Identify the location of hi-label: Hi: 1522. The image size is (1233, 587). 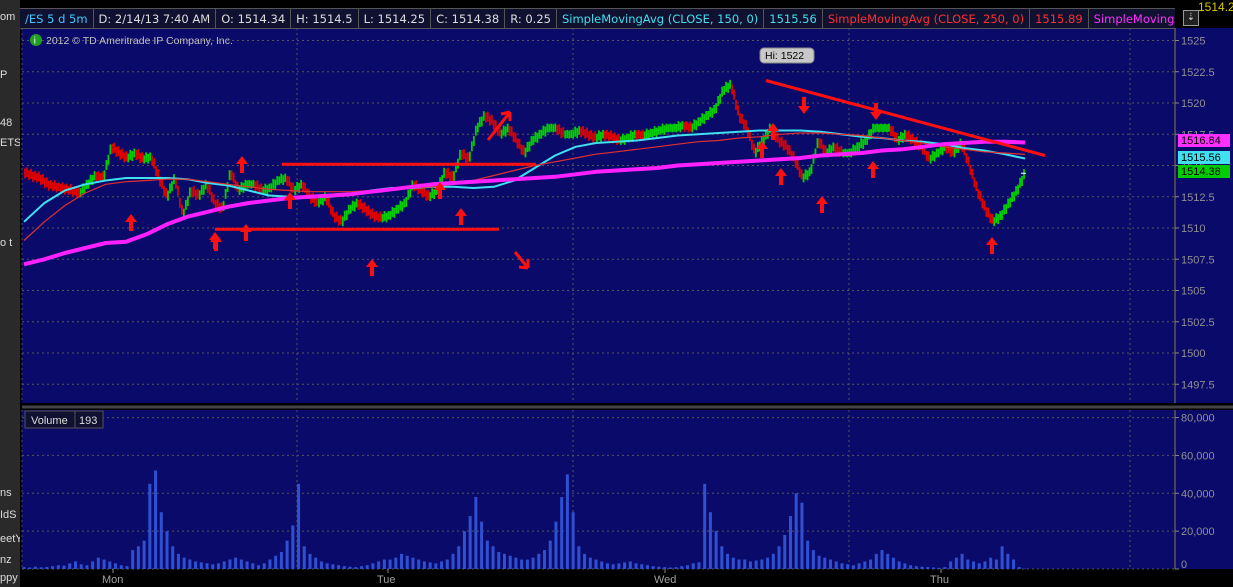
(787, 55).